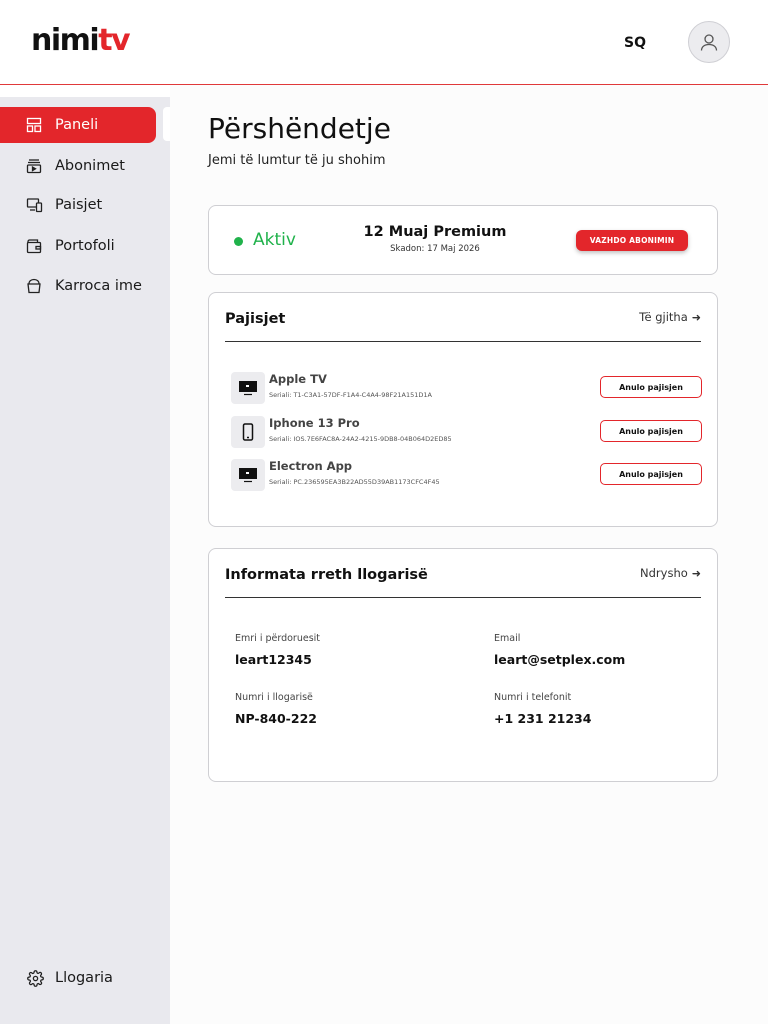 The image size is (768, 1024). What do you see at coordinates (248, 432) in the screenshot?
I see `phone-icon` at bounding box center [248, 432].